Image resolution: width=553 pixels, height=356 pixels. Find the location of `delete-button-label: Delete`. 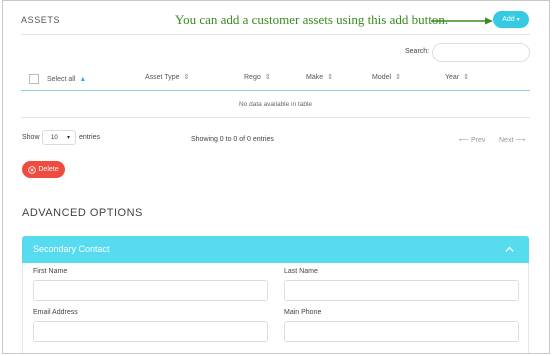

delete-button-label: Delete is located at coordinates (48, 169).